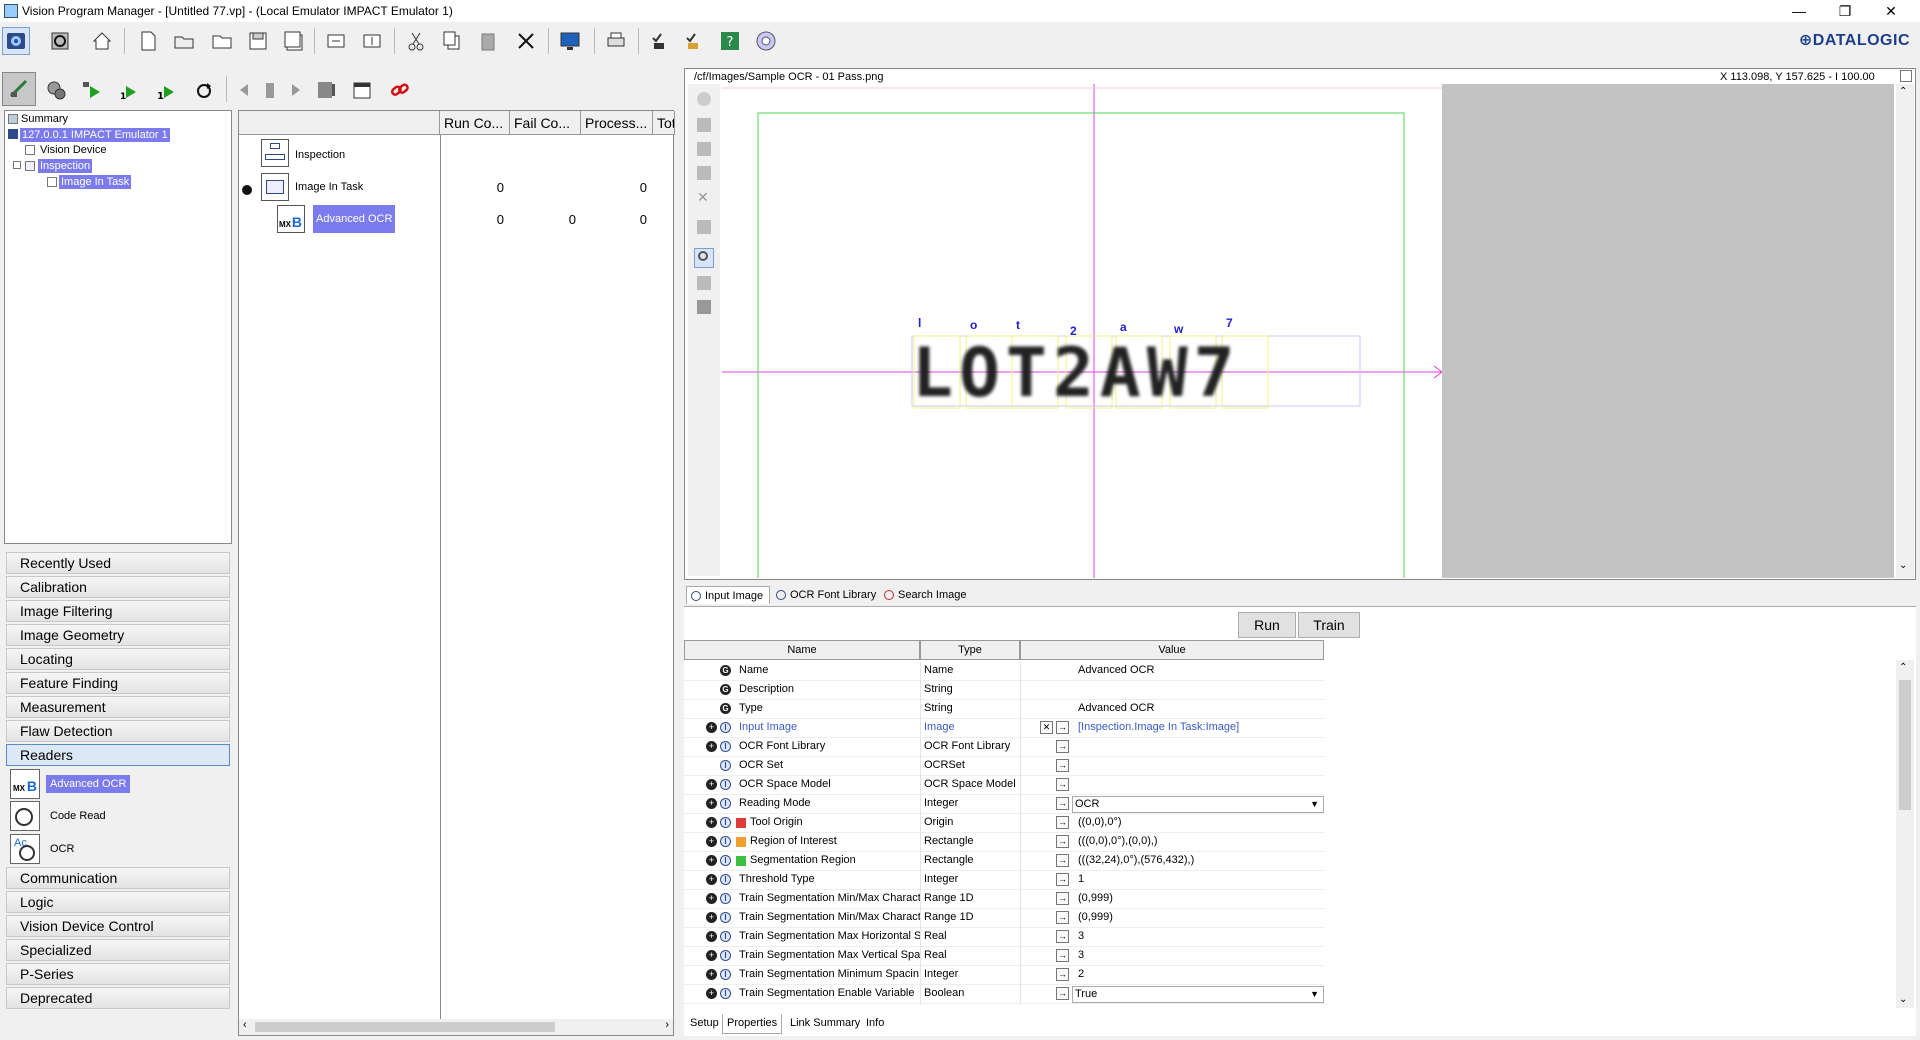 The image size is (1920, 1040). I want to click on minimize-button: —, so click(1799, 11).